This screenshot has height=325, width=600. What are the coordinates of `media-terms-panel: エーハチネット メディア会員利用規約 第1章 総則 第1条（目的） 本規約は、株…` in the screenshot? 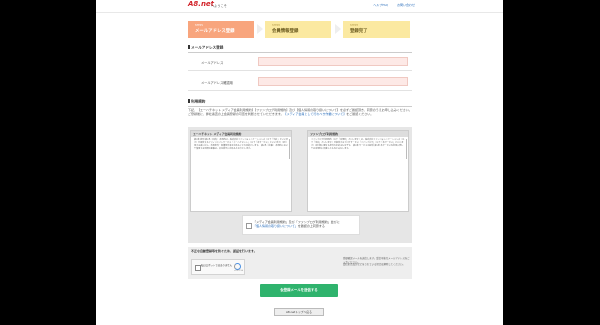 It's located at (241, 171).